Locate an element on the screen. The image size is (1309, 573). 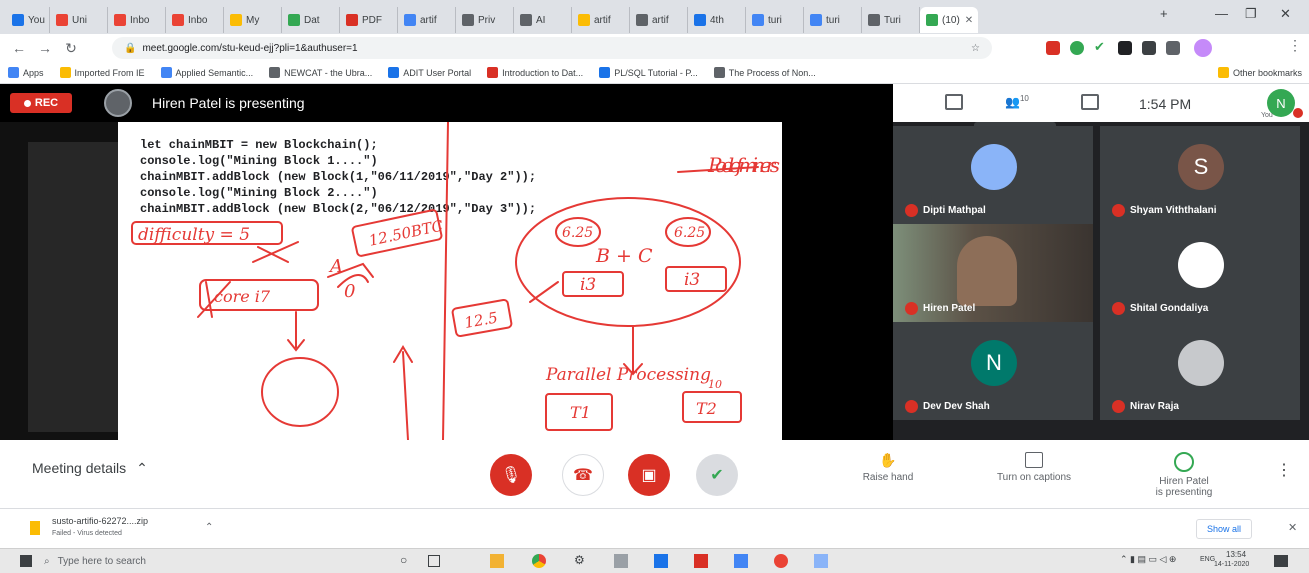
bookmark-item: Apps is located at coordinates (26, 72).